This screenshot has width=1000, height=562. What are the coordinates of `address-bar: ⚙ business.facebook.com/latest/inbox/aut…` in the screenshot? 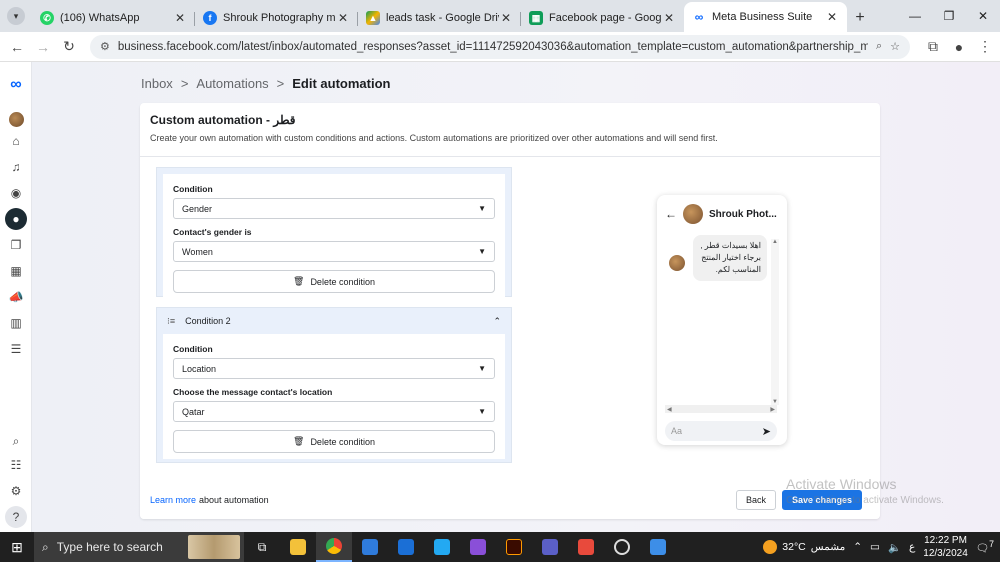 It's located at (500, 46).